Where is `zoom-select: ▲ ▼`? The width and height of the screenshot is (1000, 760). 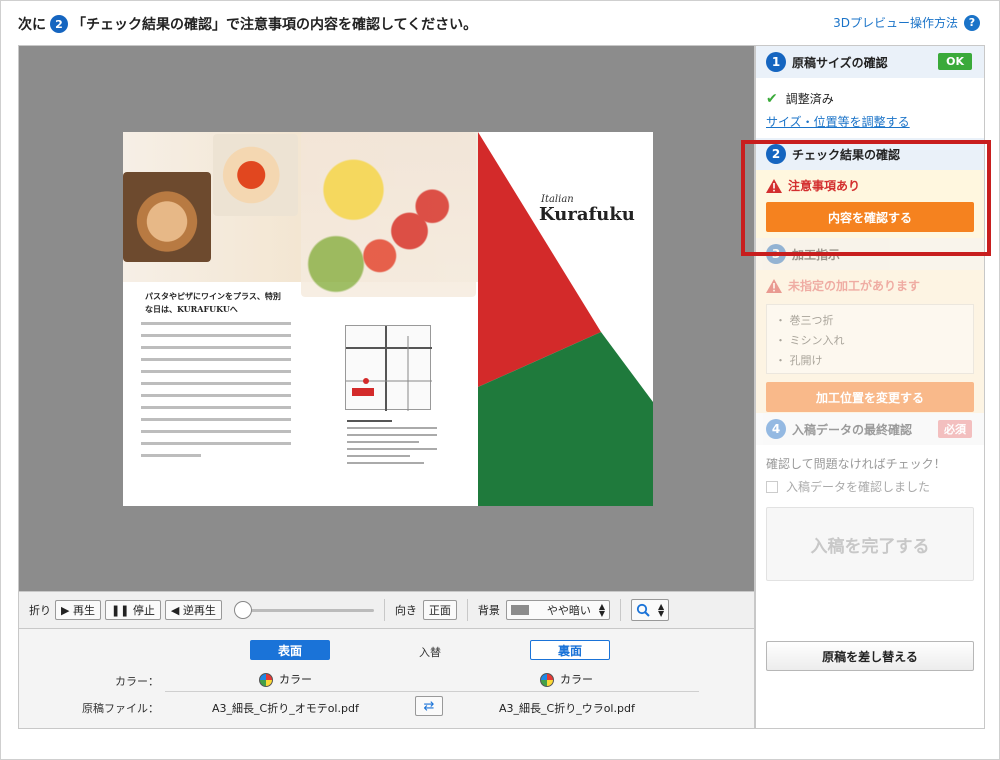 zoom-select: ▲ ▼ is located at coordinates (650, 610).